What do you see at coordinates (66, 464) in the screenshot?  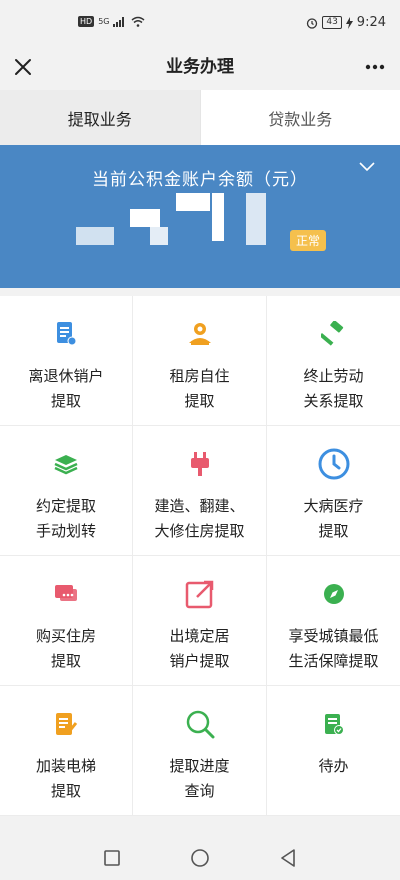 I see `layers-icon` at bounding box center [66, 464].